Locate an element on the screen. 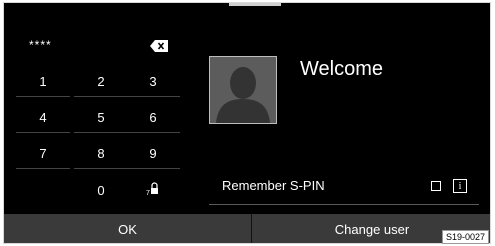 The image size is (495, 246). checkbox-icon is located at coordinates (436, 186).